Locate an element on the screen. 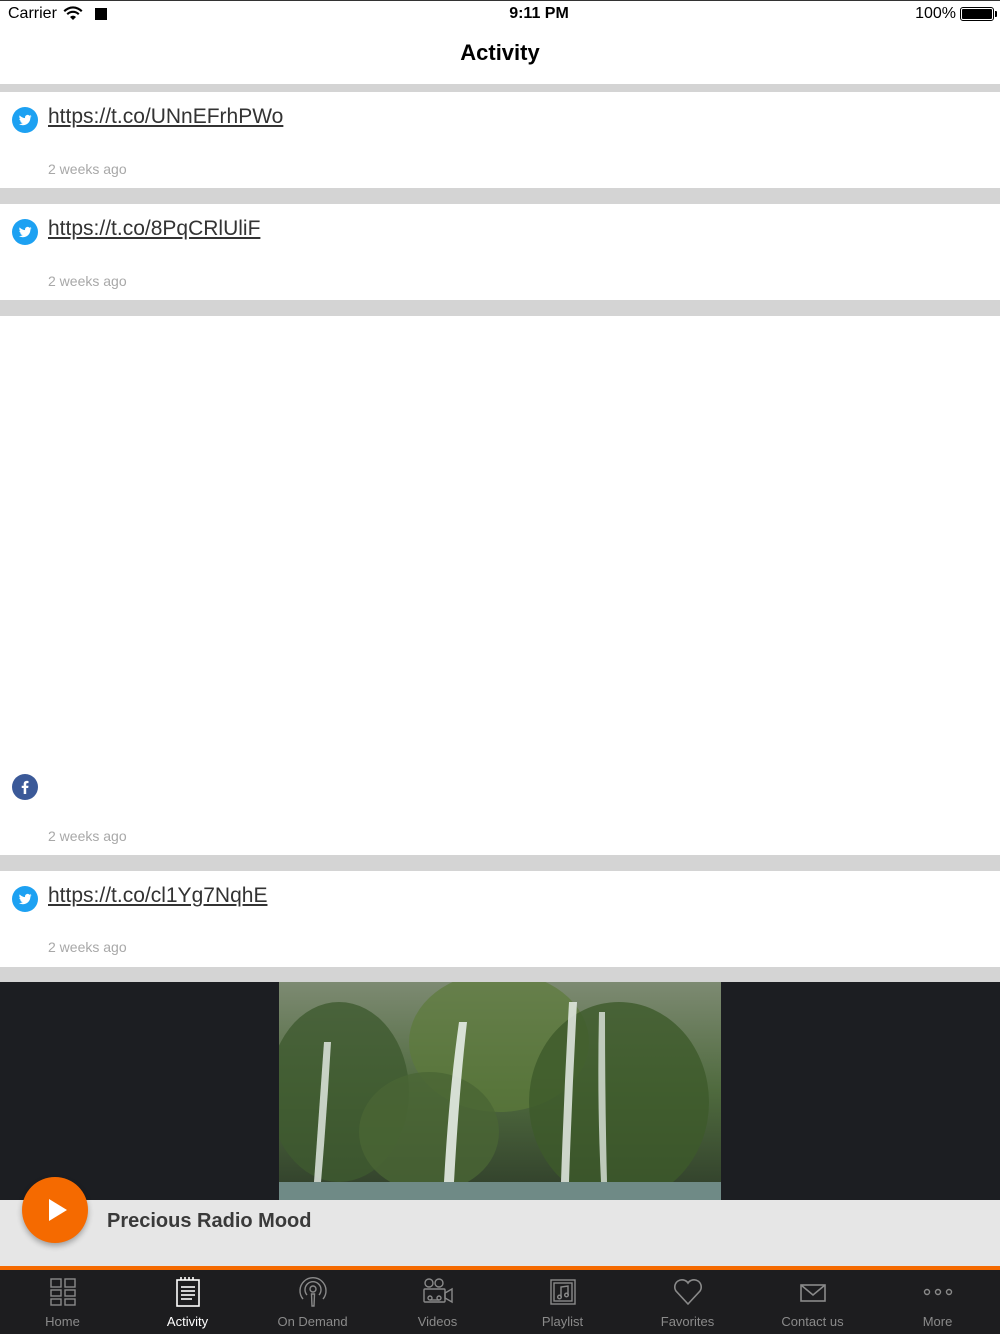 The image size is (1000, 1334). notepad-icon is located at coordinates (187, 1292).